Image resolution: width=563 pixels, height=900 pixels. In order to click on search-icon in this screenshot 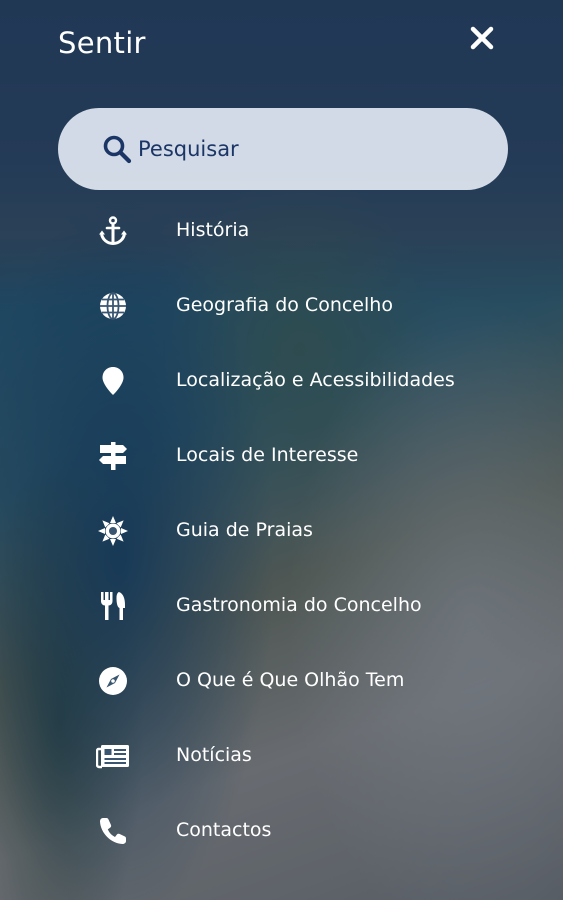, I will do `click(117, 149)`.